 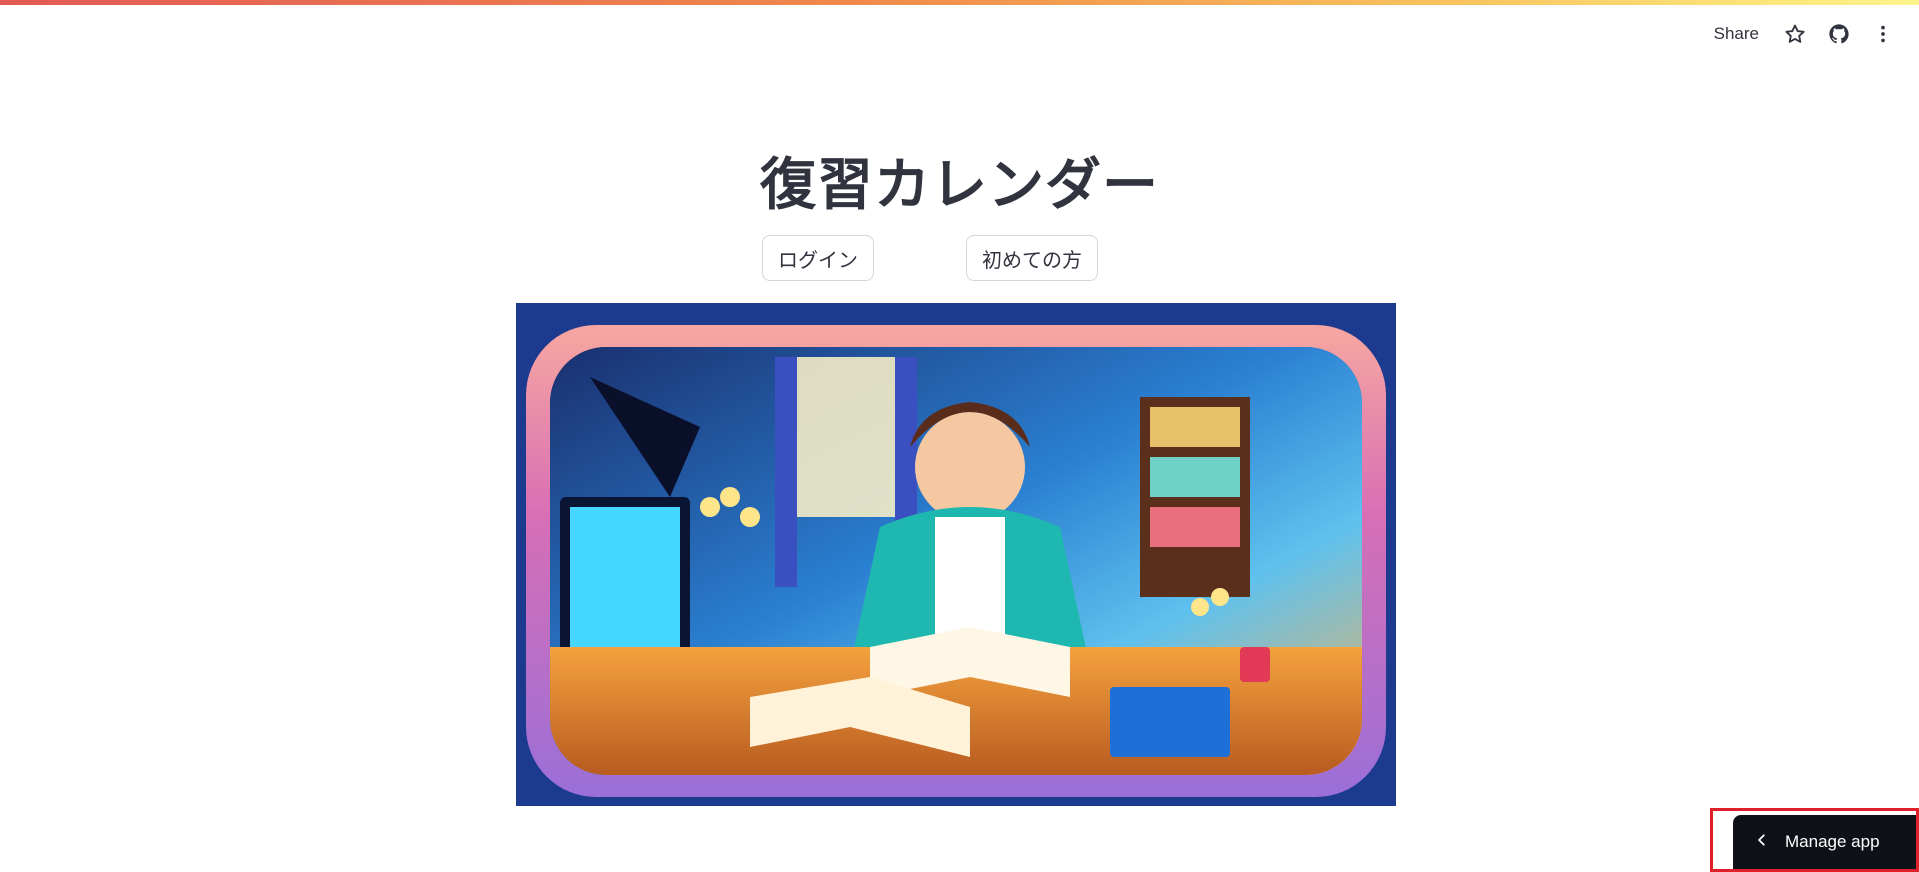 What do you see at coordinates (959, 185) in the screenshot?
I see `page-title: 復習カレンダー` at bounding box center [959, 185].